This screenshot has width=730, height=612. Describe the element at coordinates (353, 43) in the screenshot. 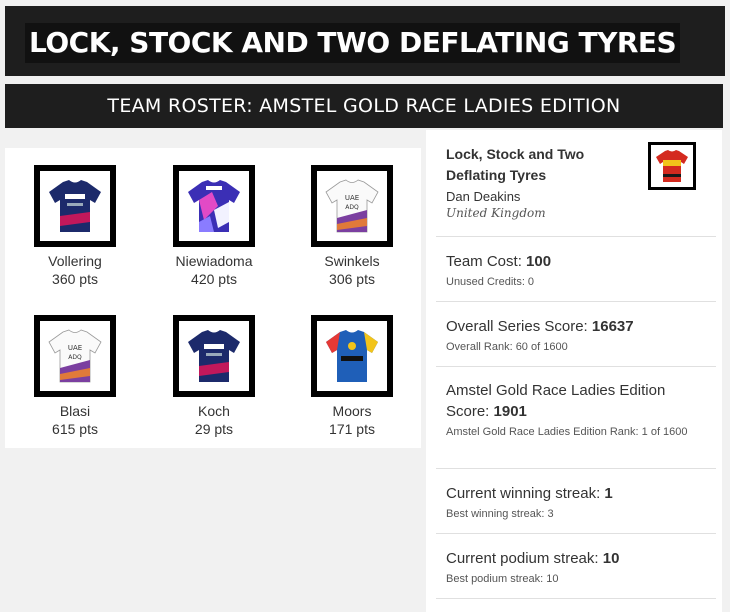

I see `page-title: LOCK, STOCK AND TWO DEFLATING TYRES` at that location.